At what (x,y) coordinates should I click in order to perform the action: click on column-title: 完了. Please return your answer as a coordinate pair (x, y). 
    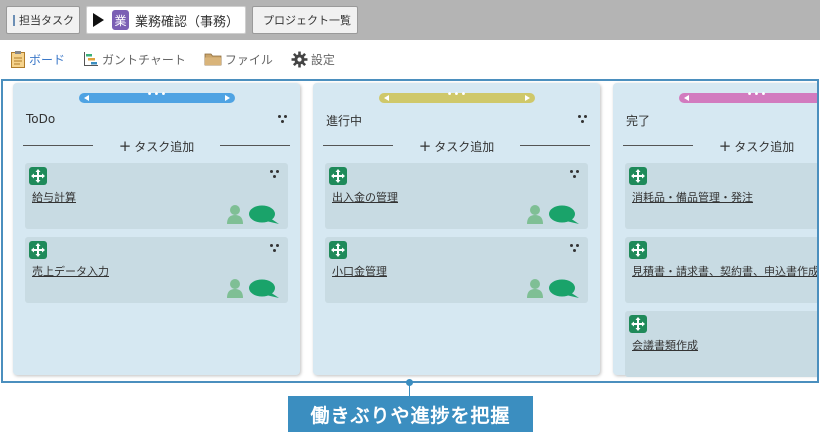
    Looking at the image, I should click on (638, 121).